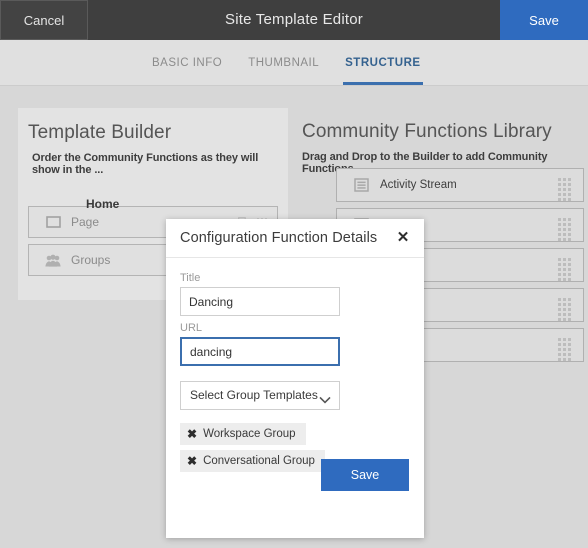 This screenshot has height=548, width=588. Describe the element at coordinates (254, 395) in the screenshot. I see `group-templates-select-value: Select Group Templates` at that location.